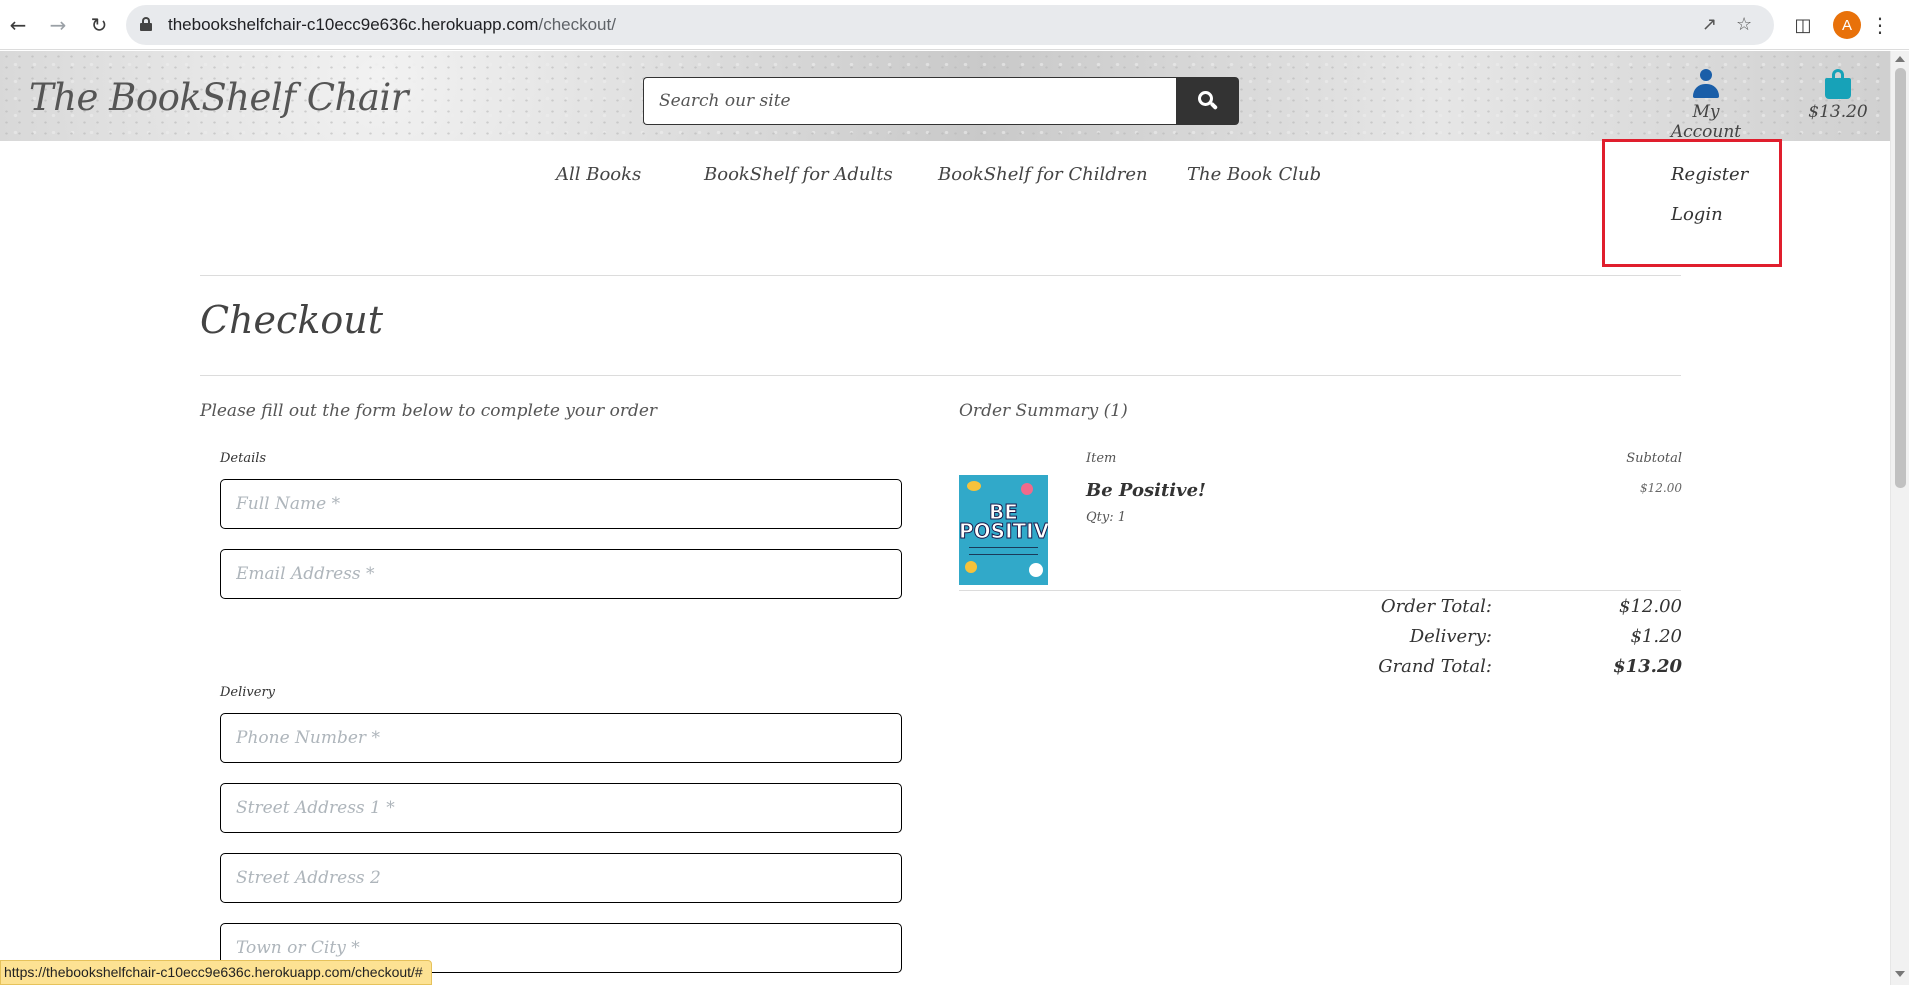 This screenshot has height=985, width=1909. Describe the element at coordinates (1847, 25) in the screenshot. I see `profile-avatar: A` at that location.